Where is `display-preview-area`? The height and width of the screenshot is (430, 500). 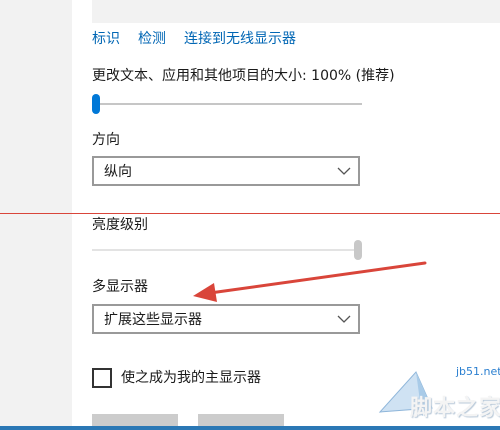
display-preview-area is located at coordinates (296, 11).